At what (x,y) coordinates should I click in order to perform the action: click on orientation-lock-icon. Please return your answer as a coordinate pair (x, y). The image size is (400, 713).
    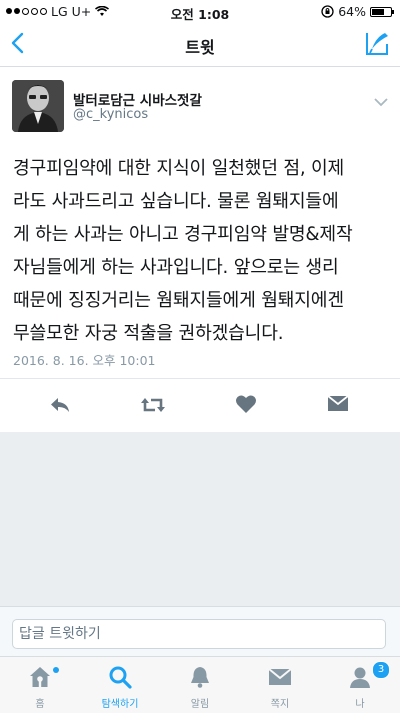
    Looking at the image, I should click on (327, 11).